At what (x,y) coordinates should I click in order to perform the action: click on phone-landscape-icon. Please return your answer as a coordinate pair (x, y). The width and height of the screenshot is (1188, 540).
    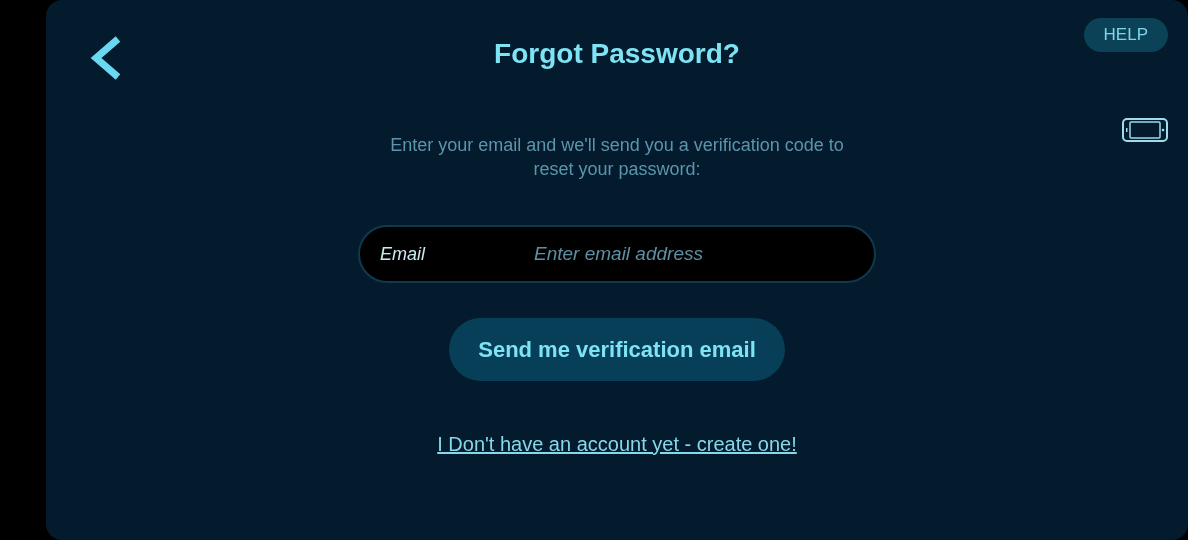
    Looking at the image, I should click on (1145, 130).